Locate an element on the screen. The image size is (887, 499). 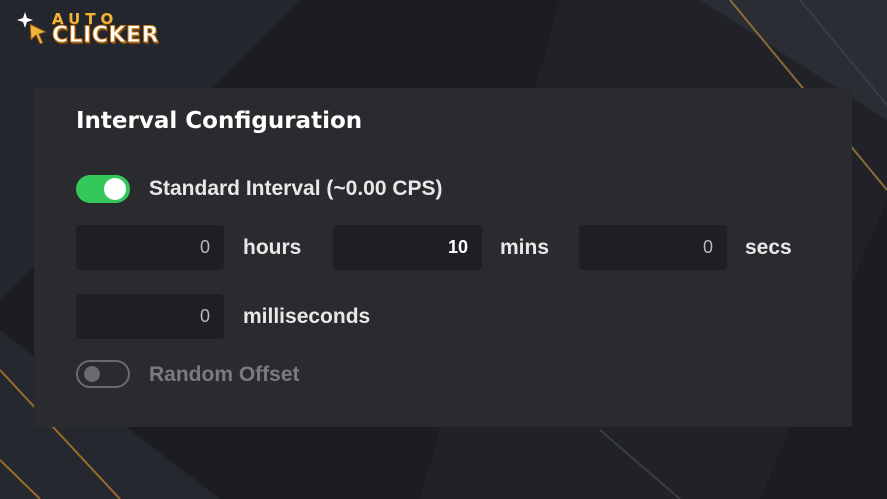
standard-interval-label: Standard Interval (~0.00 CPS) is located at coordinates (296, 188).